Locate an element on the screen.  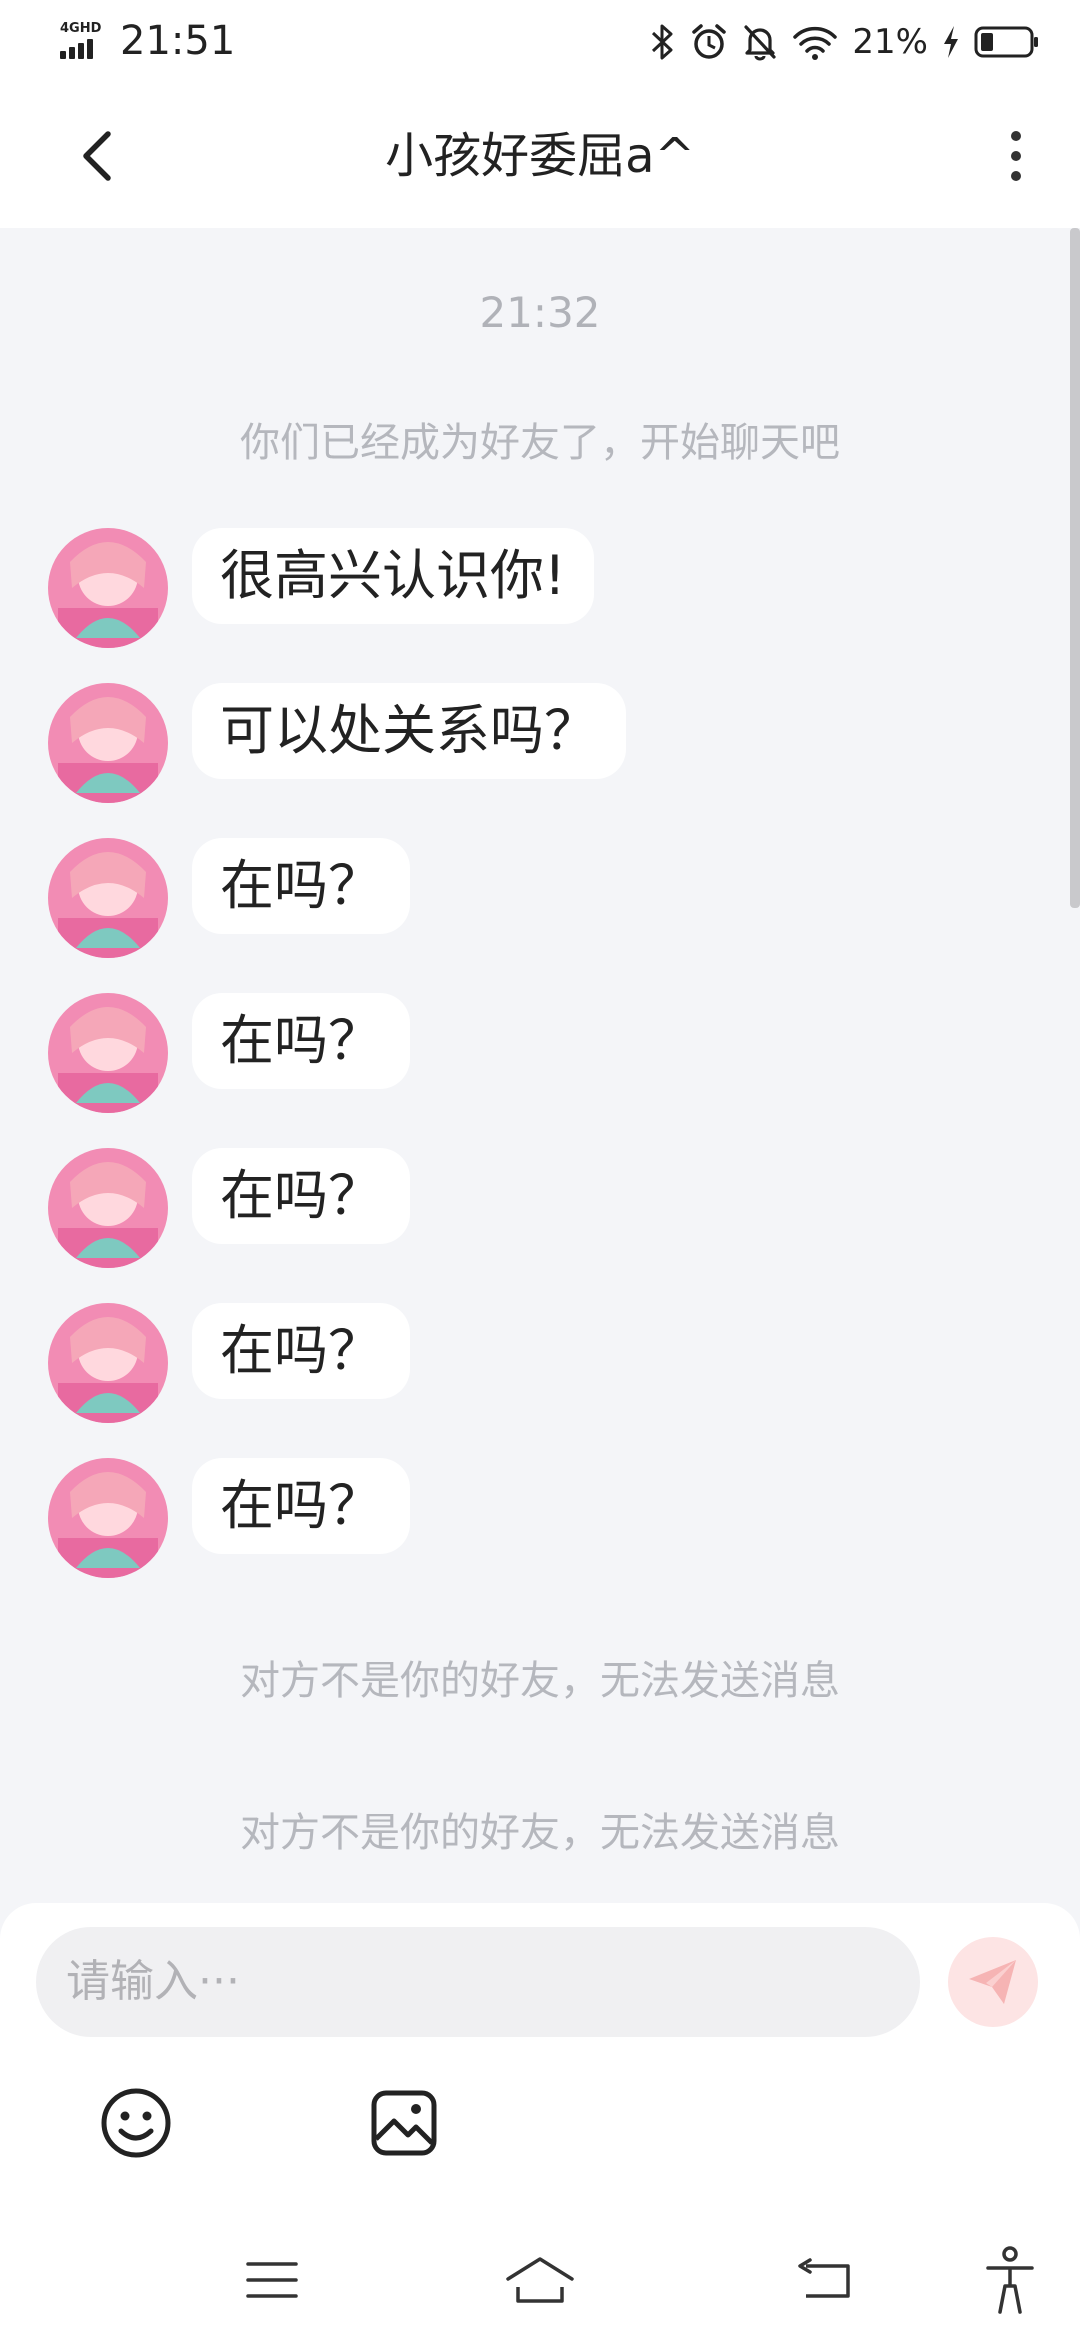
status-right: 21% is located at coordinates (845, 42).